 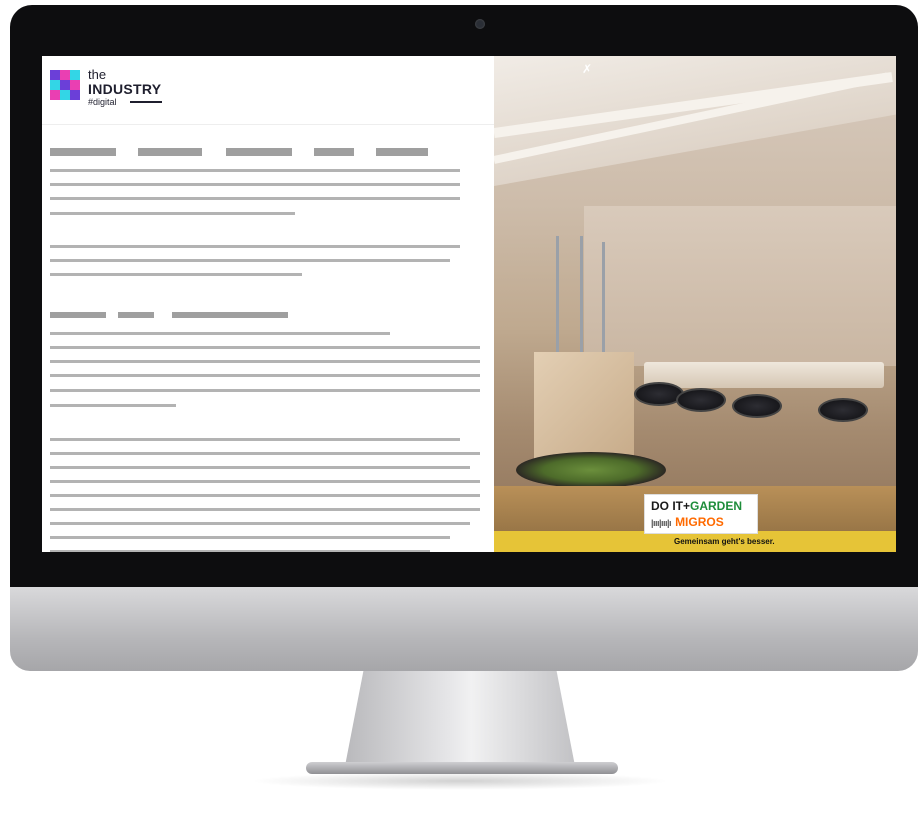 I want to click on muted-speaker-icon: ✗, so click(x=587, y=69).